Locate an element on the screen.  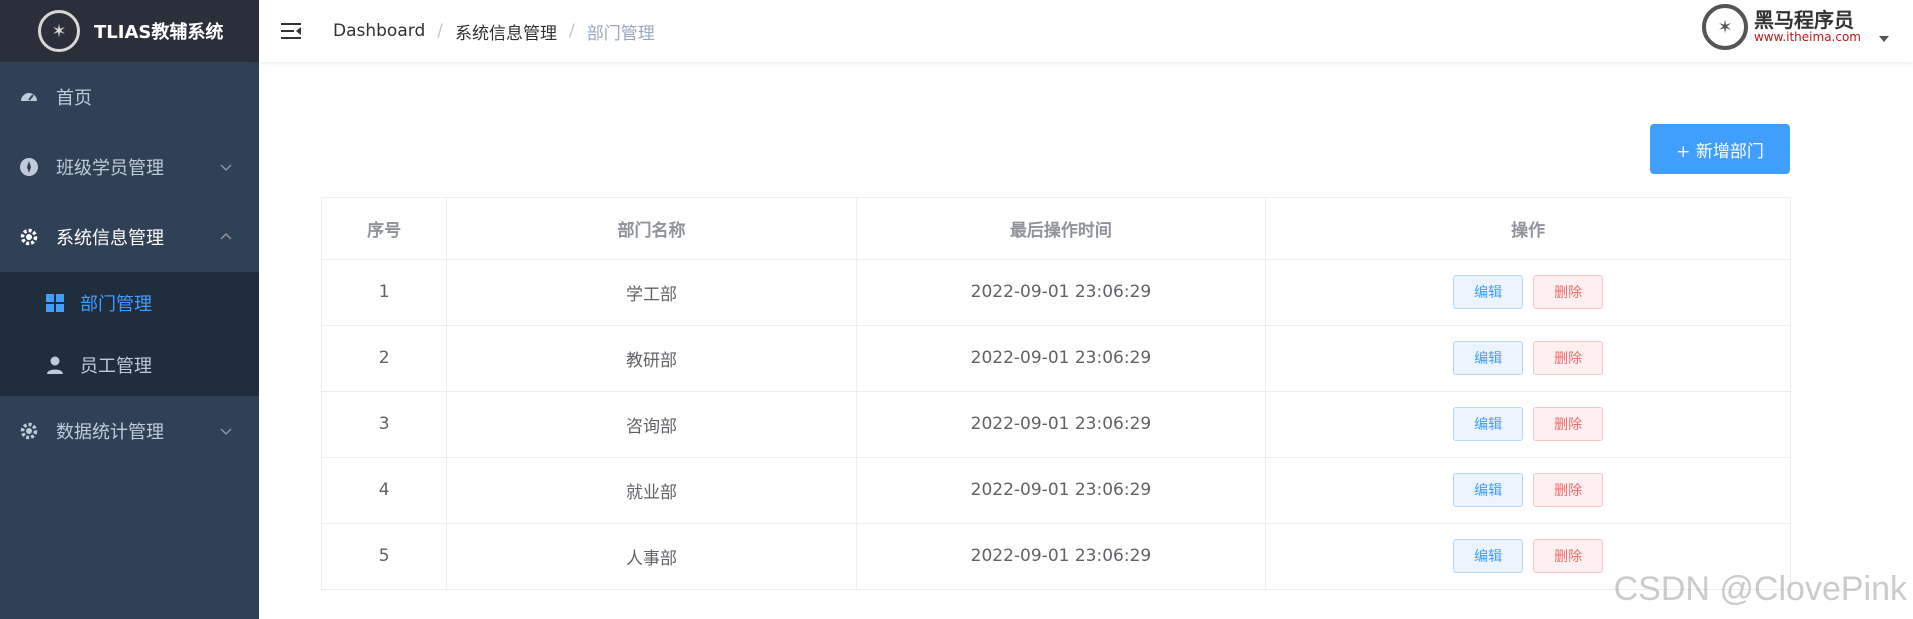
table-header-row: 序号 部门名称 最后操作时间 操作 is located at coordinates (1056, 229).